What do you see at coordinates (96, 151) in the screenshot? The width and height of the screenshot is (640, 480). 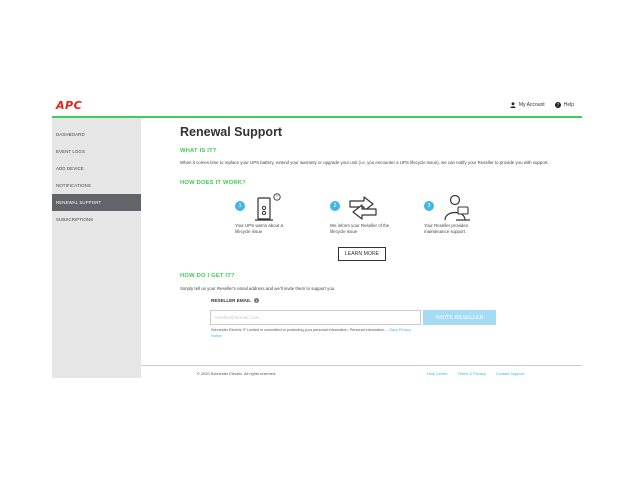 I see `sidebar-item-event-logs: EVENT LOGS` at bounding box center [96, 151].